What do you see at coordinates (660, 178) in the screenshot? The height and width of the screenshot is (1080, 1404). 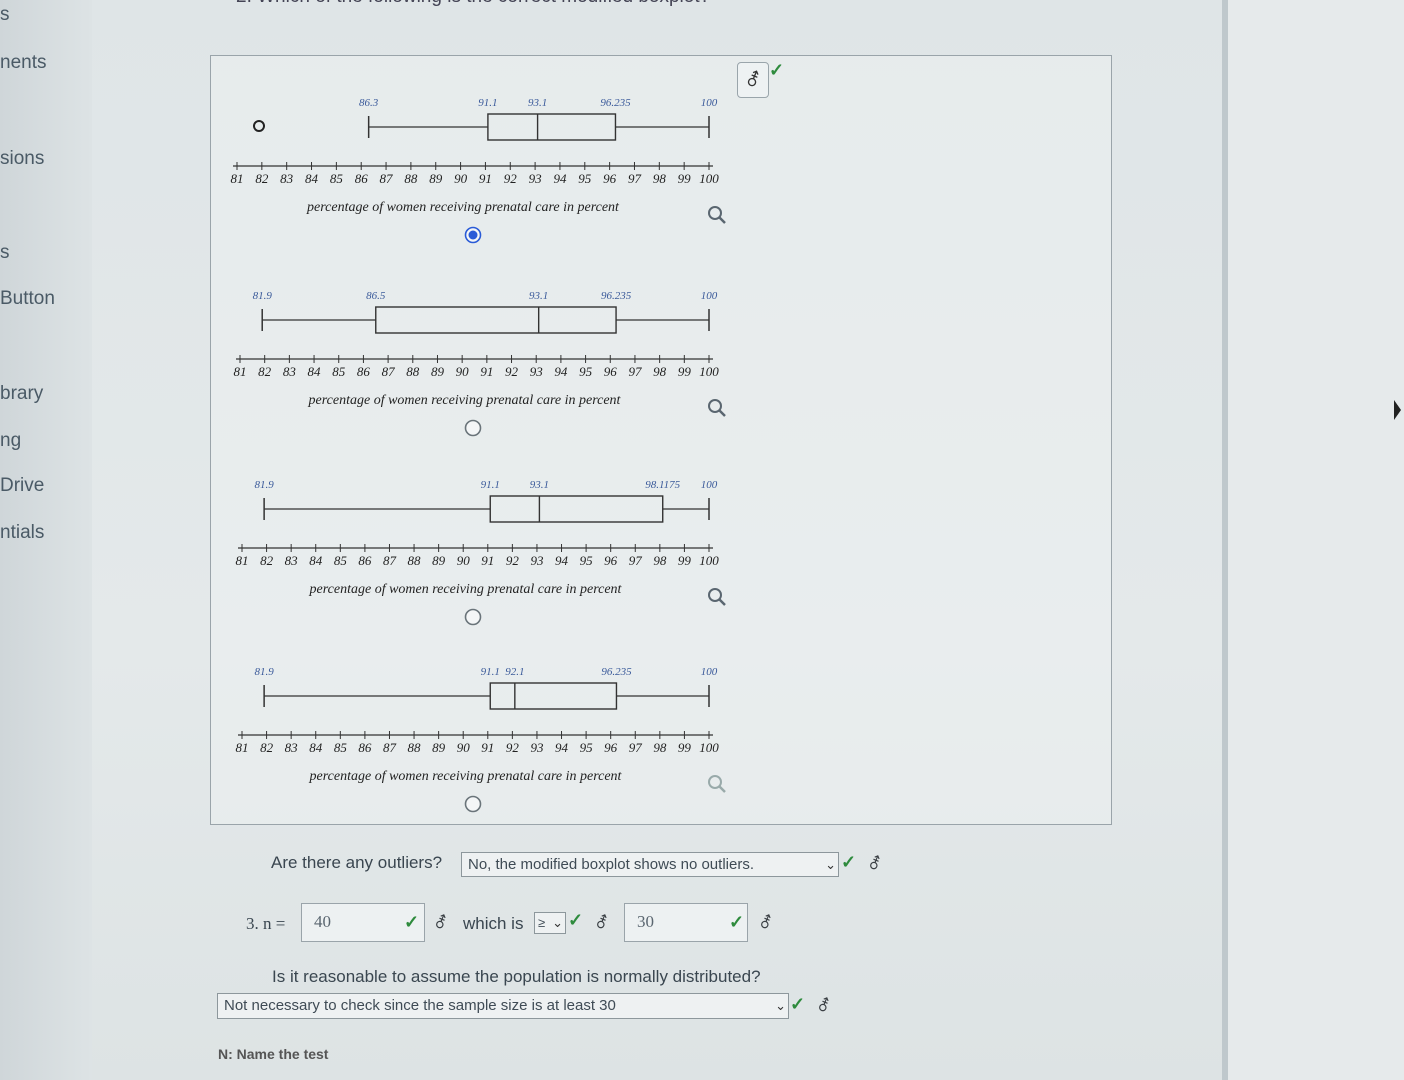 I see `axis-tick-label: 98` at bounding box center [660, 178].